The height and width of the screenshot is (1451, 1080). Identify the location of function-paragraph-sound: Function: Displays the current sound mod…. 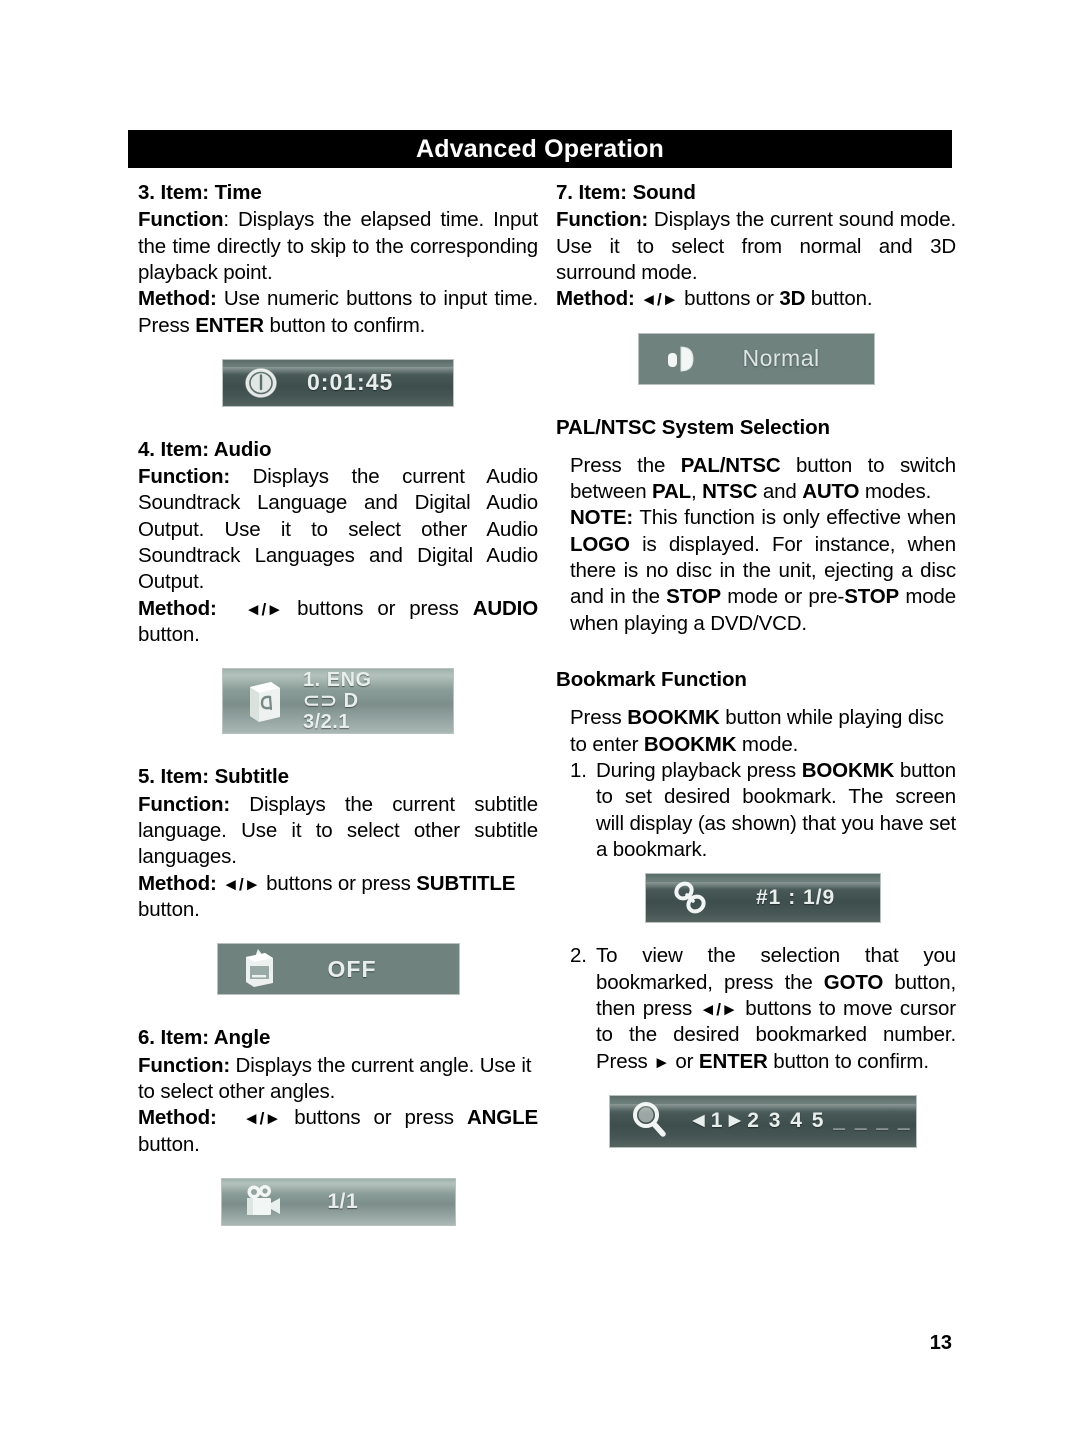
(756, 246).